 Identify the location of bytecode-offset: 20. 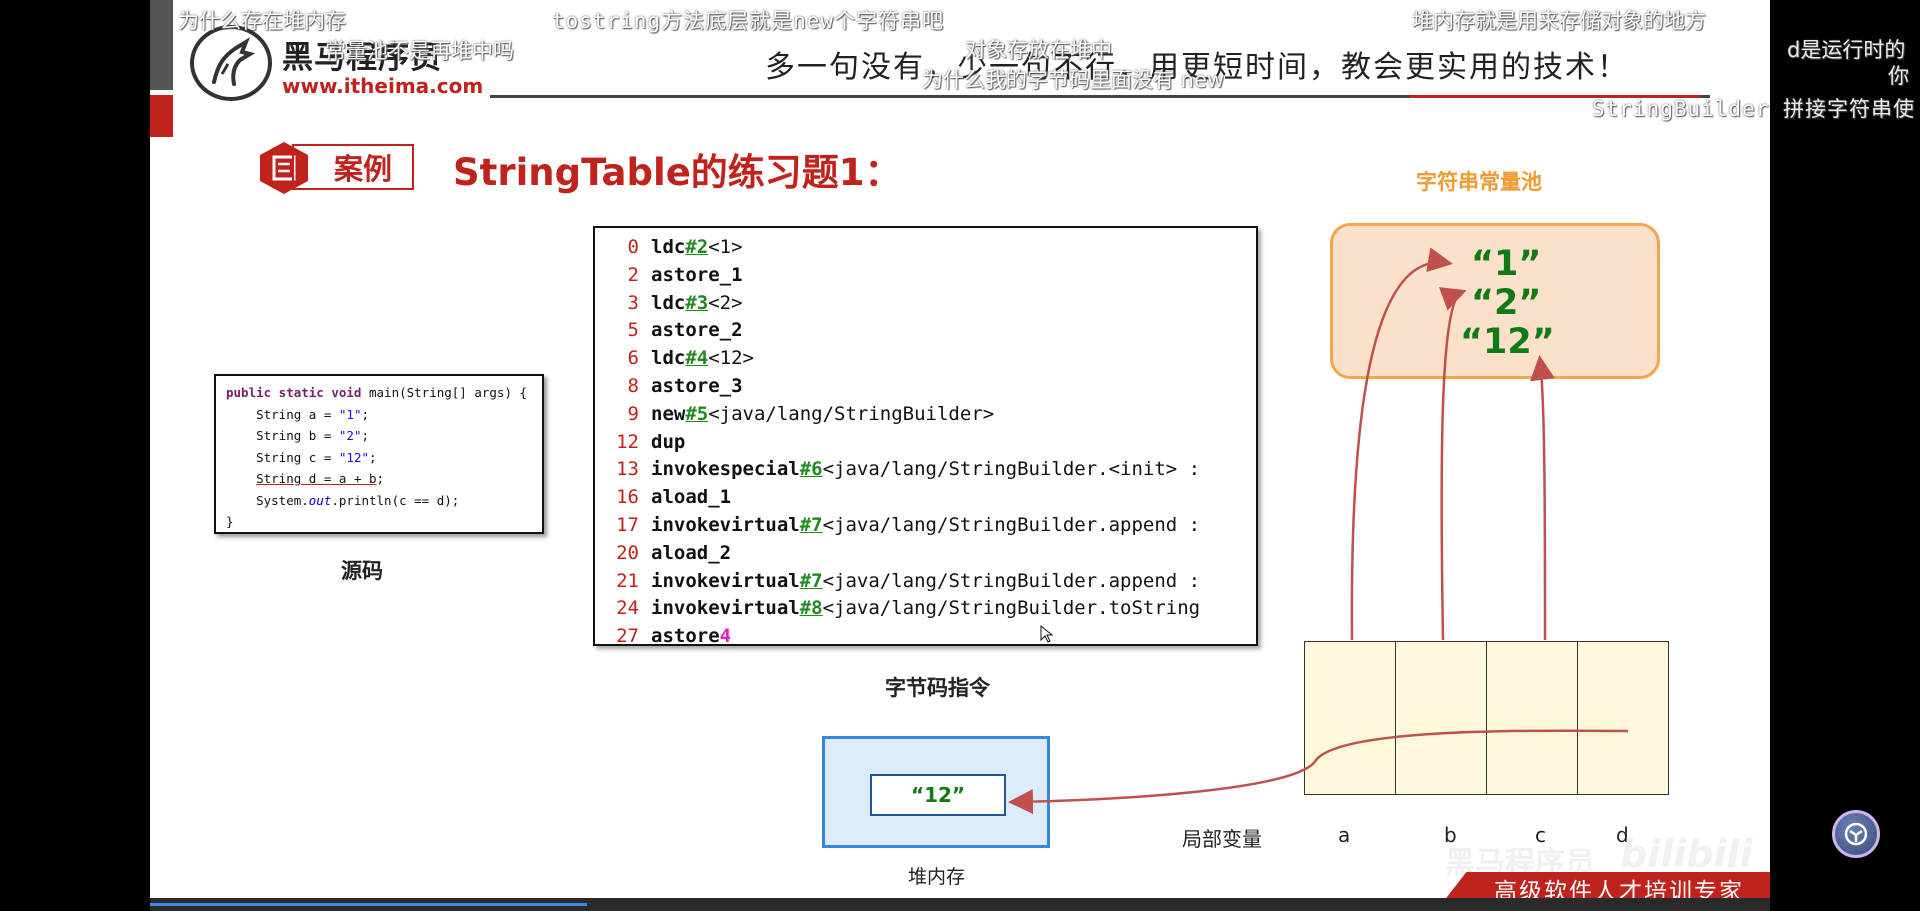
(627, 552).